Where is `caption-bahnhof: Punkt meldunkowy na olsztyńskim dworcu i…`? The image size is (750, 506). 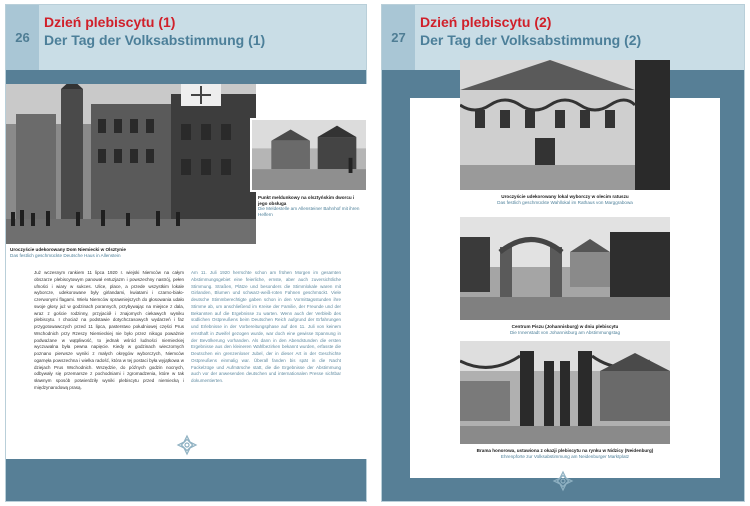
caption-bahnhof: Punkt meldunkowy na olsztyńskim dworcu i… is located at coordinates (311, 206).